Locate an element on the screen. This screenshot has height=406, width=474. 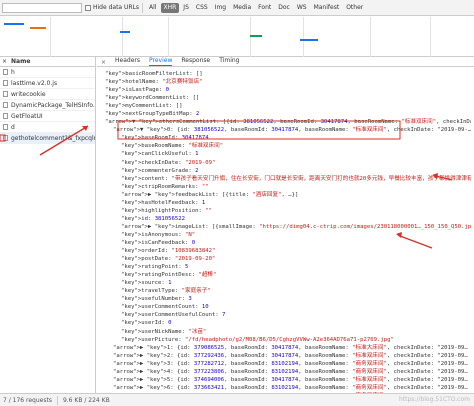
json-line: "key">isAnonymous: "N" is located at coordinates (158, 234).